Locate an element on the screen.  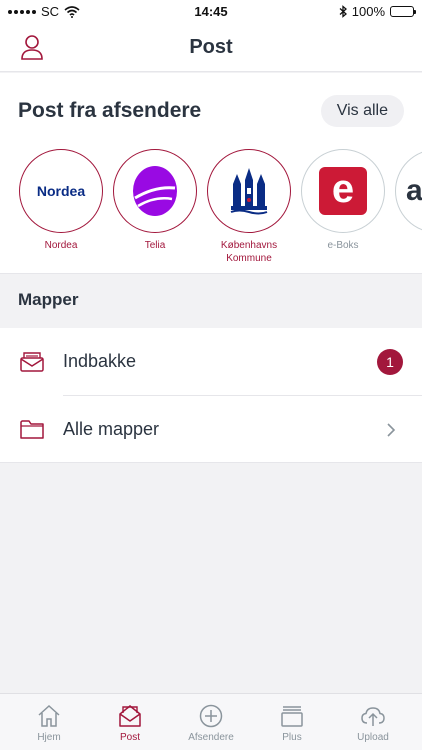
nav-bar: Post is located at coordinates (211, 48).